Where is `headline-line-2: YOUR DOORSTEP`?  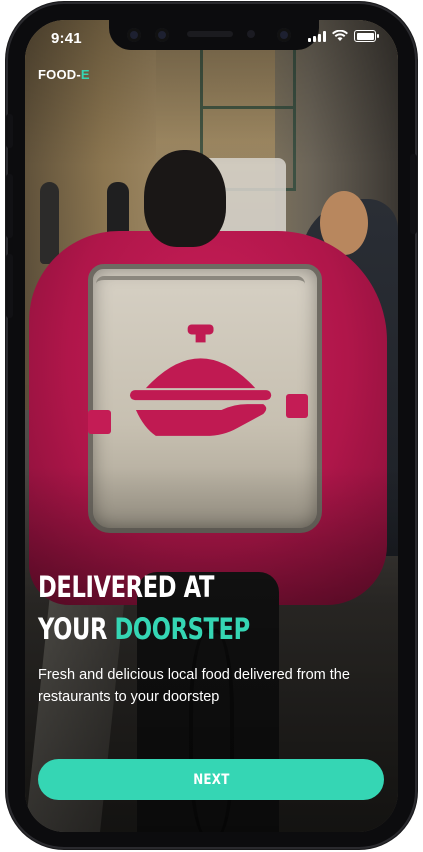 headline-line-2: YOUR DOORSTEP is located at coordinates (144, 629).